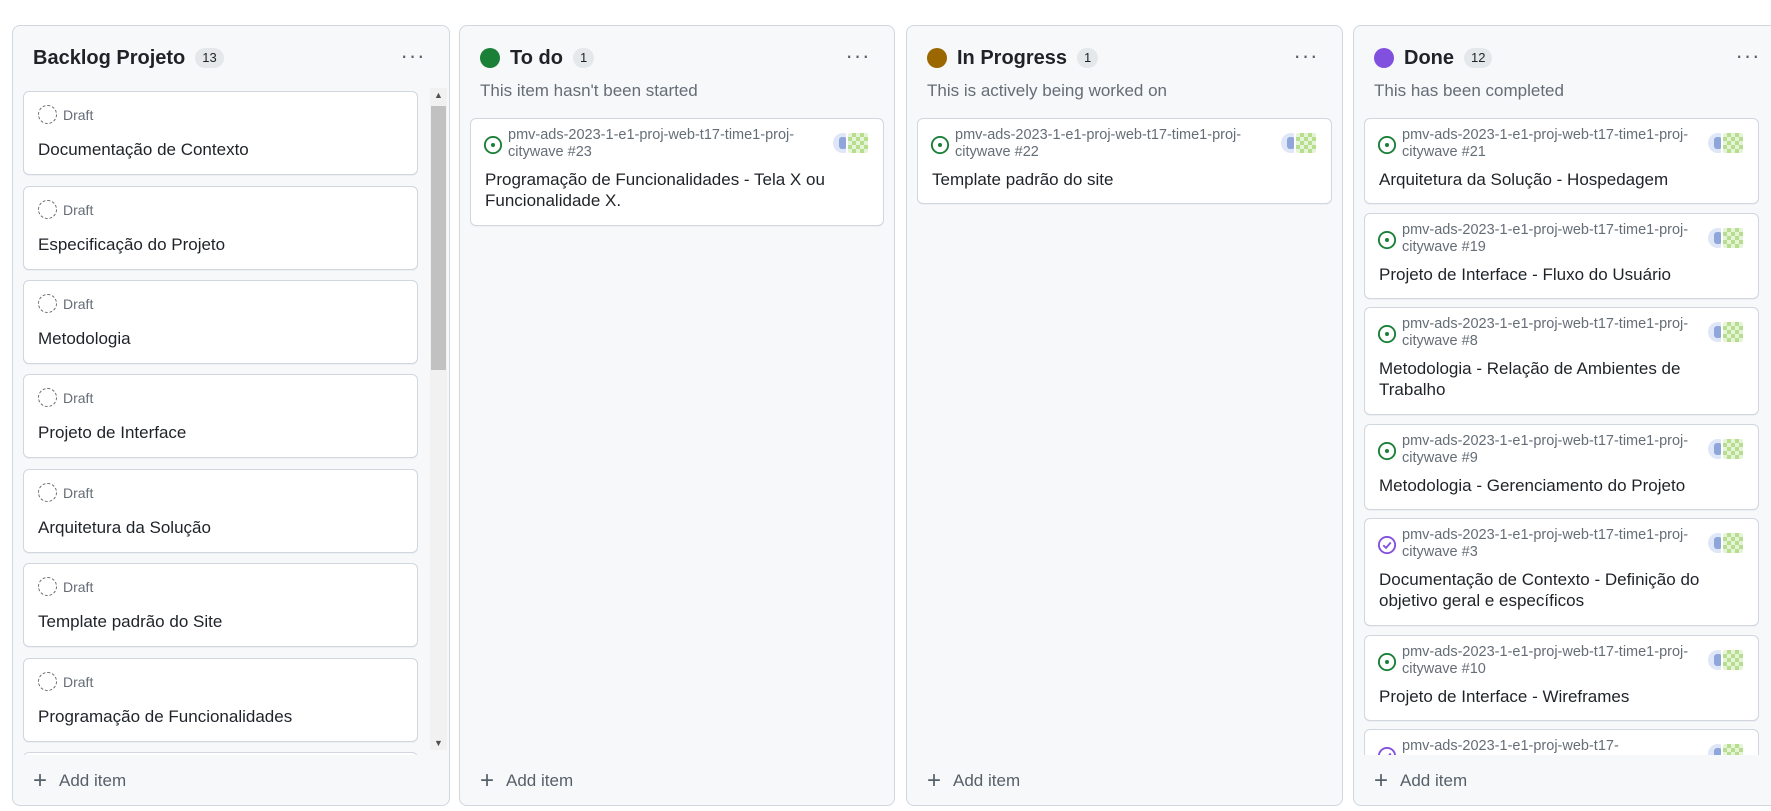 This screenshot has height=811, width=1771. I want to click on plus-icon: +, so click(1381, 780).